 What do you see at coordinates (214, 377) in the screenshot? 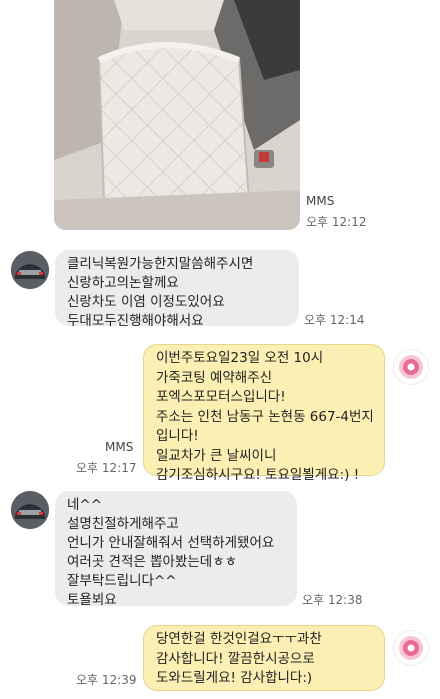
I see `message-line: 가죽코팅 예약해주신` at bounding box center [214, 377].